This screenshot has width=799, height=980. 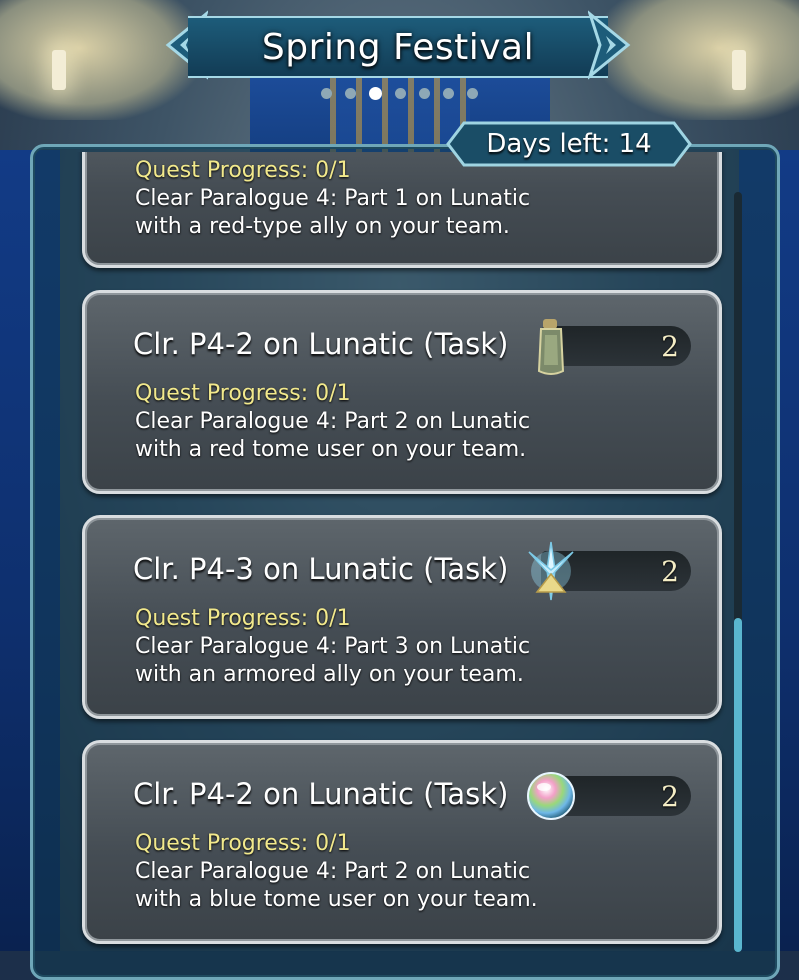 What do you see at coordinates (738, 785) in the screenshot?
I see `scrollbar-thumb` at bounding box center [738, 785].